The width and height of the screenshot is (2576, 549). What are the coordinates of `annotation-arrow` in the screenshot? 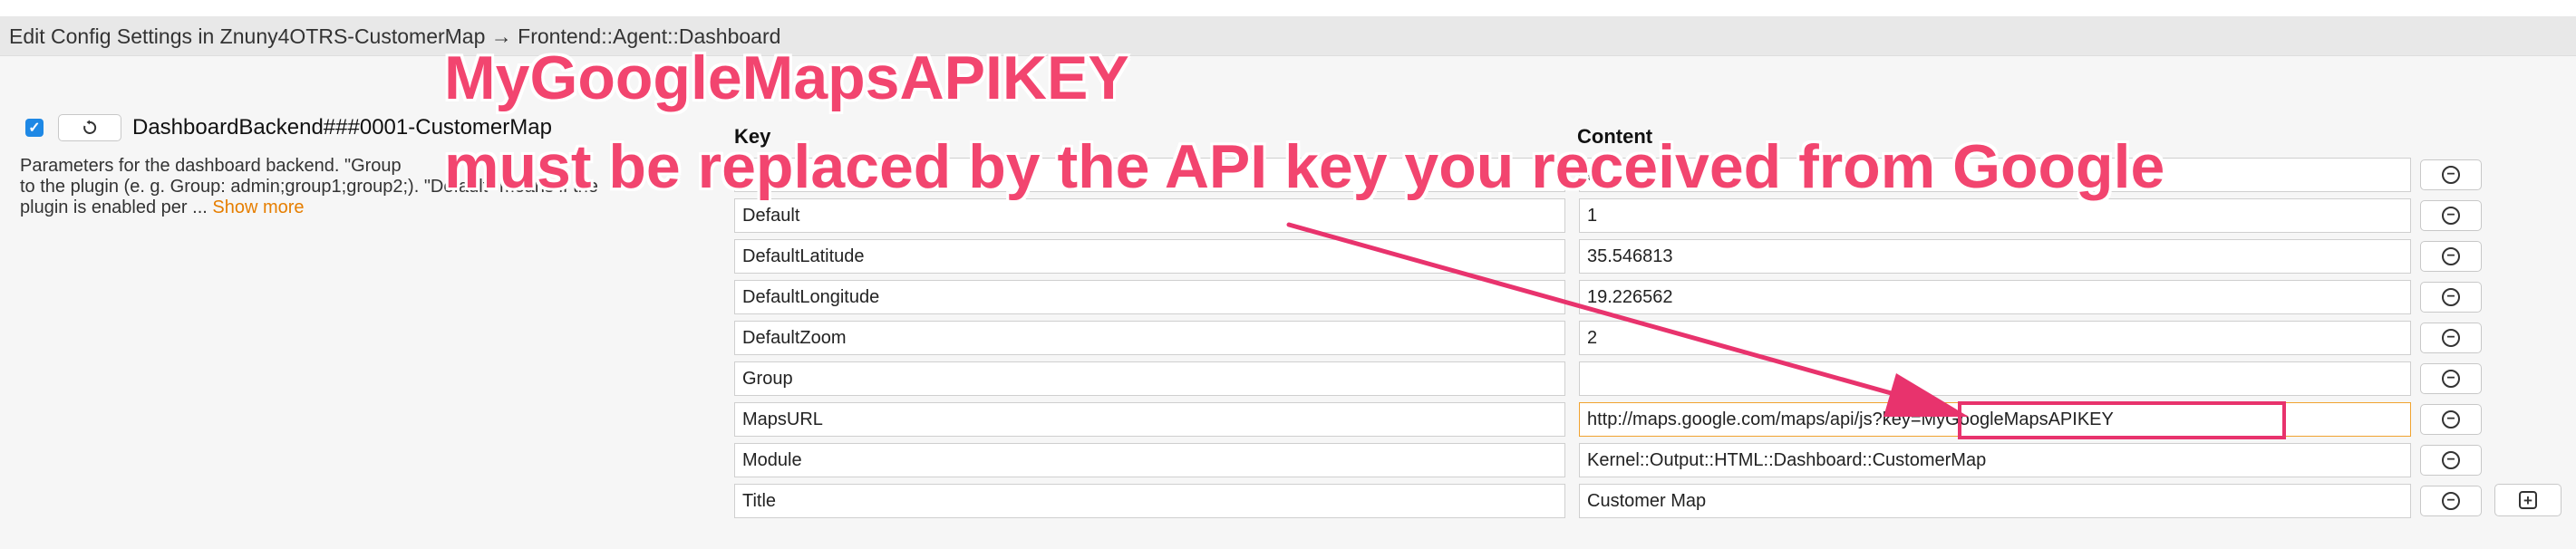 It's located at (1627, 319).